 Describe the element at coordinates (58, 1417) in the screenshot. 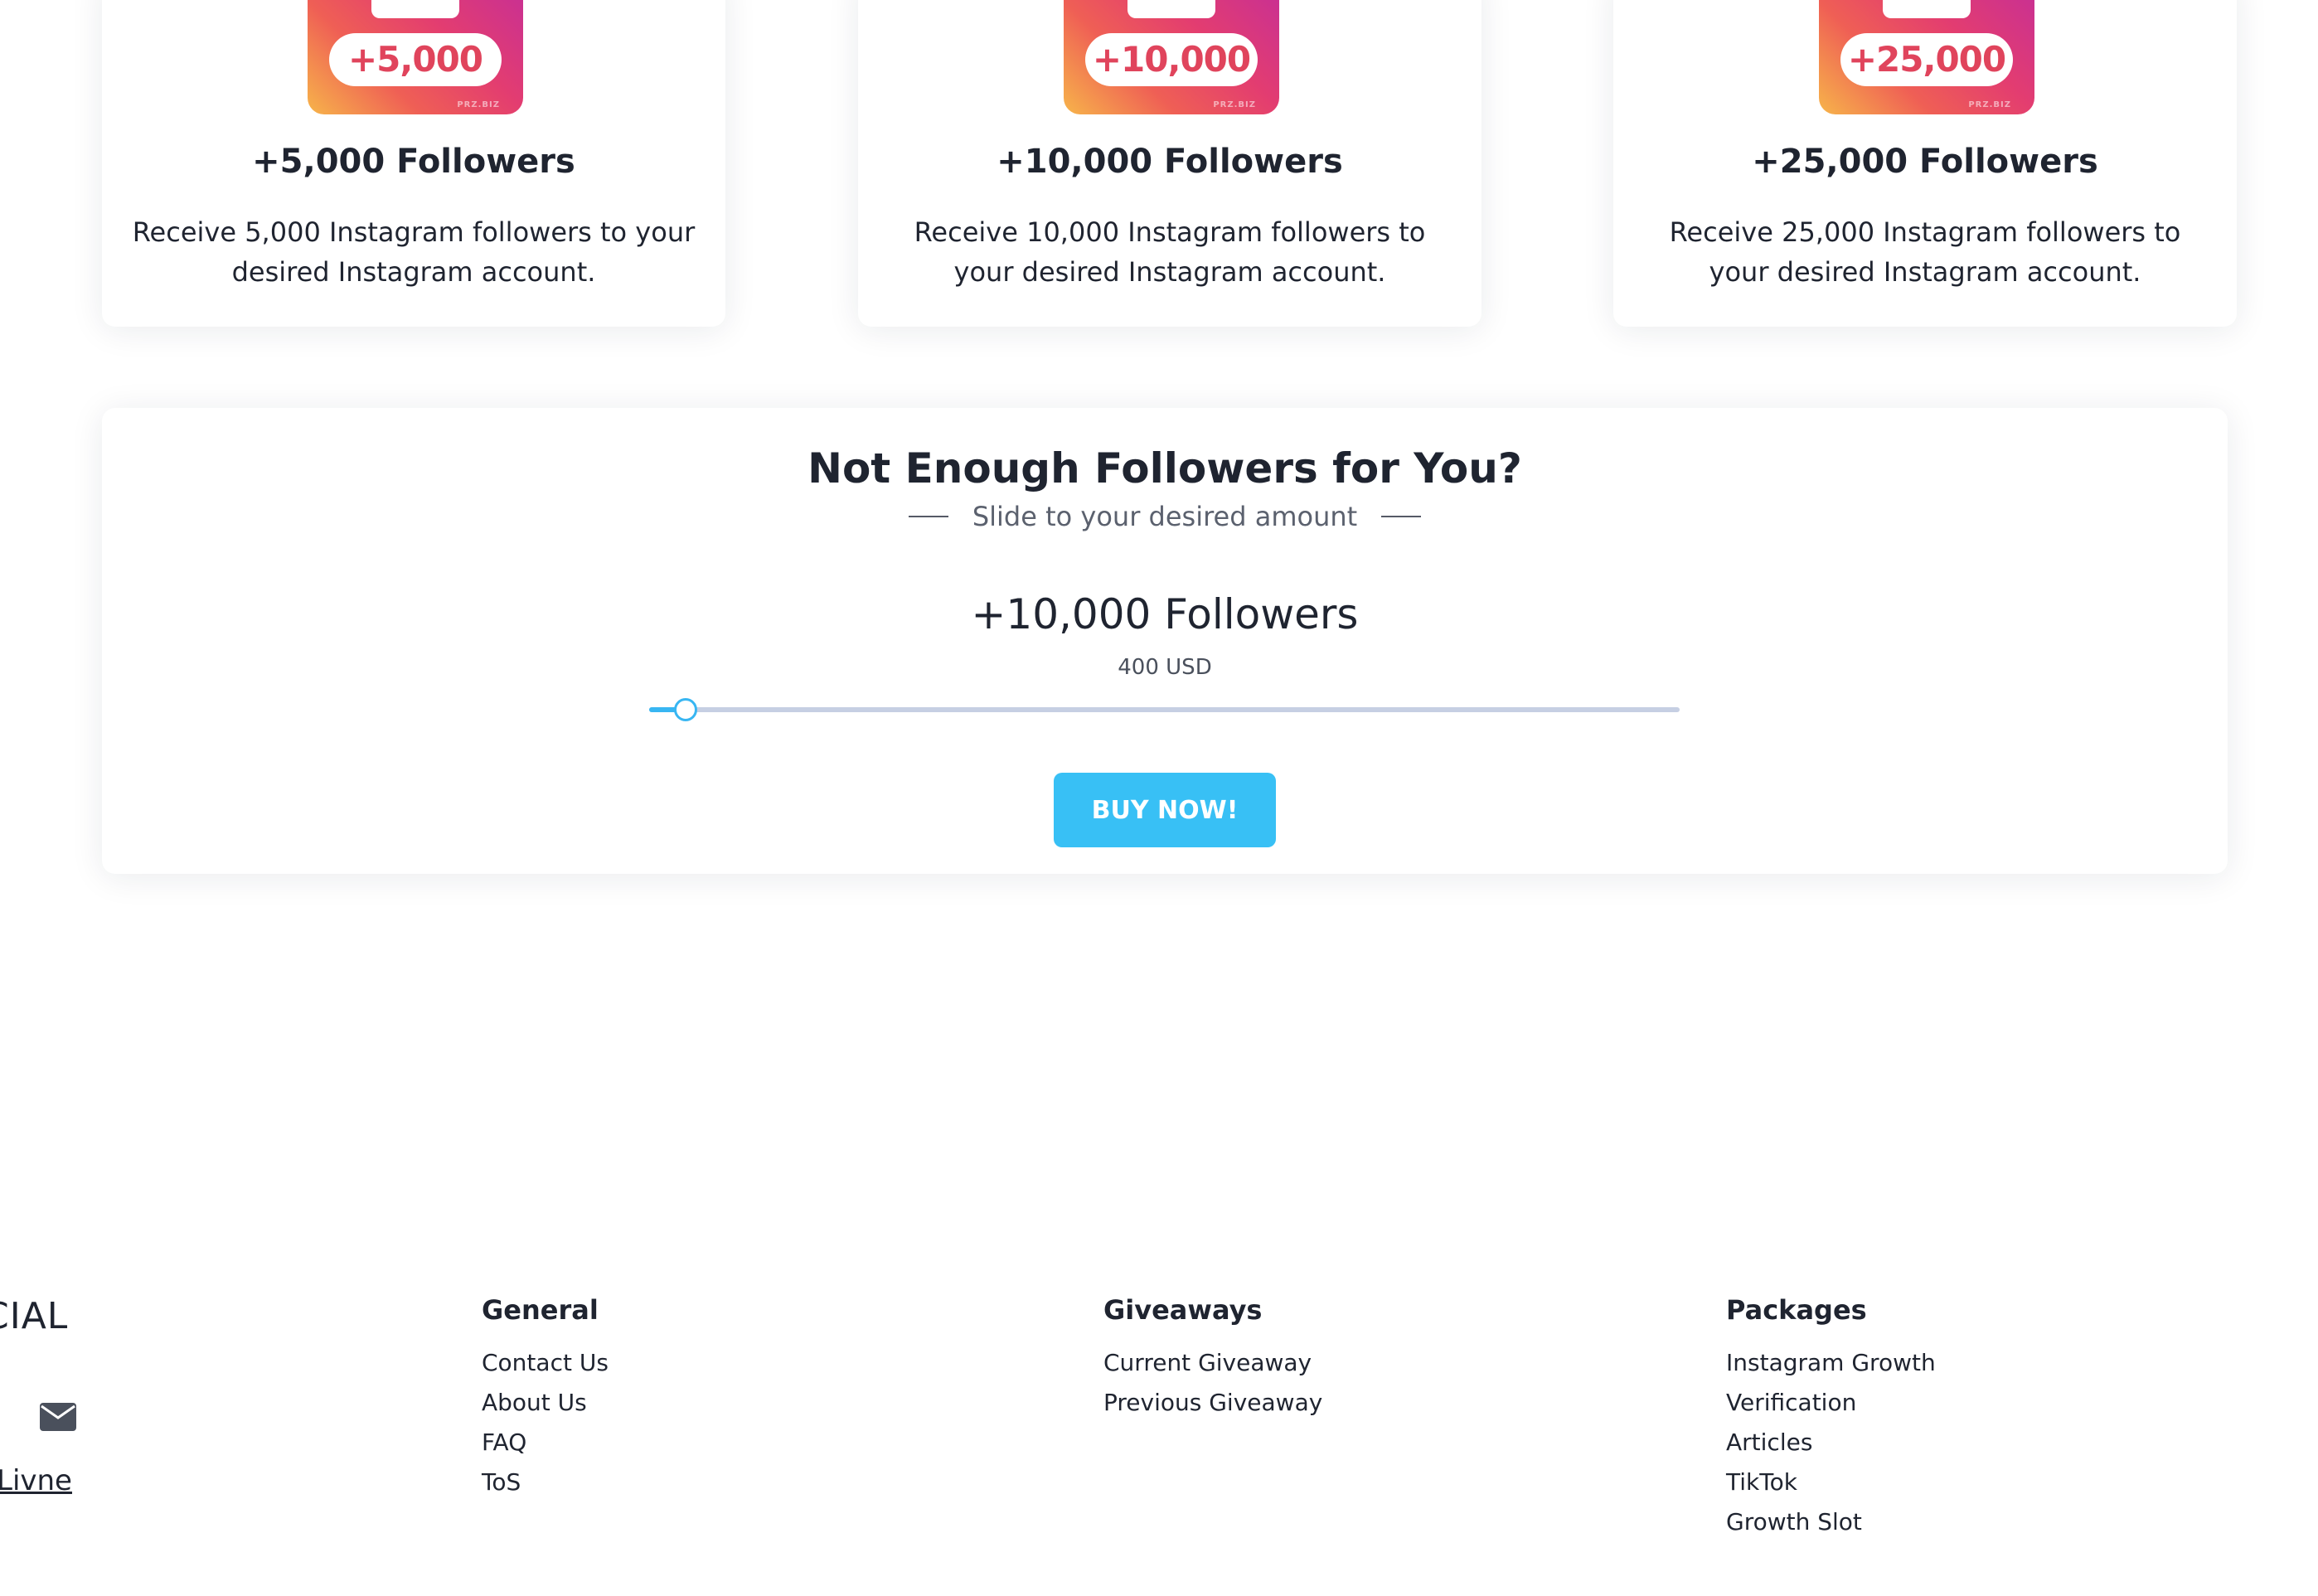

I see `envelope-icon` at that location.